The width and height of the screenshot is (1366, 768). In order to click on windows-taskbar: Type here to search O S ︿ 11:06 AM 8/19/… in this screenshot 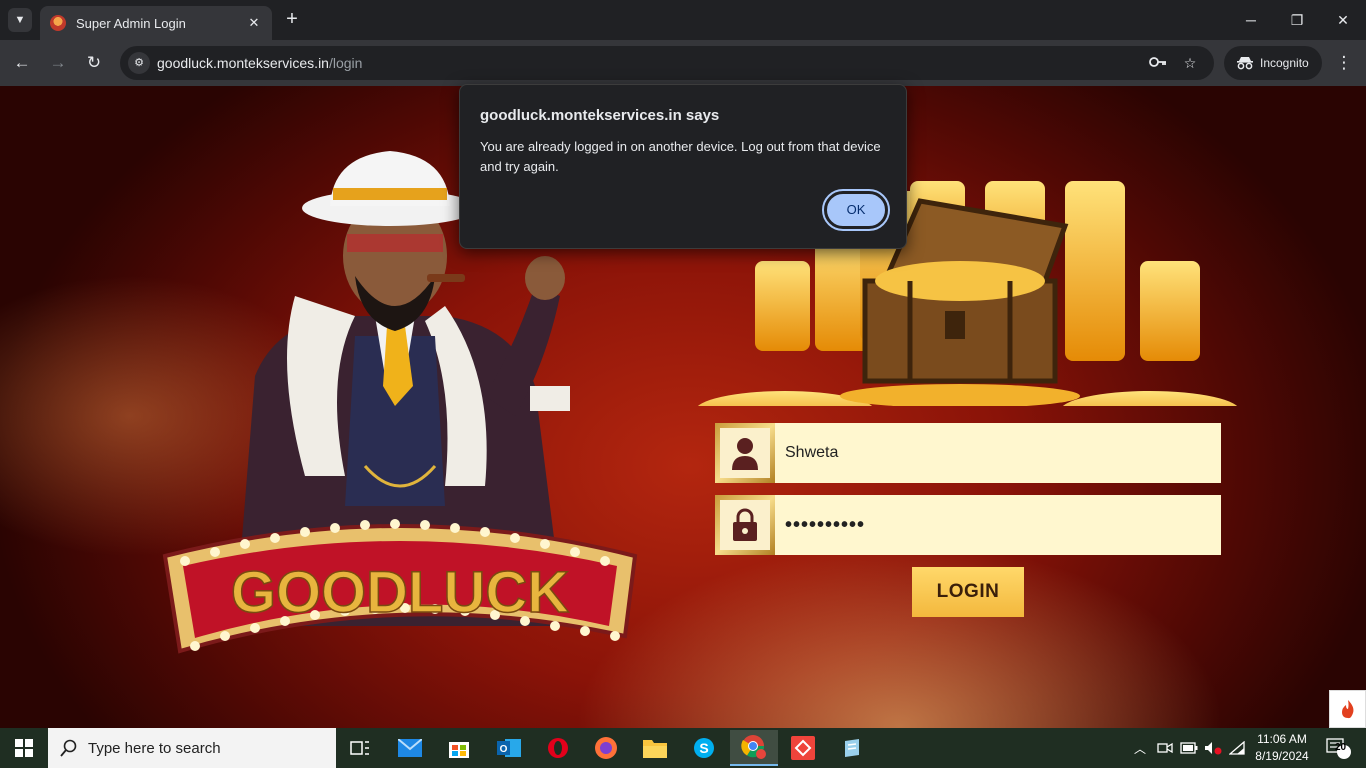, I will do `click(683, 748)`.